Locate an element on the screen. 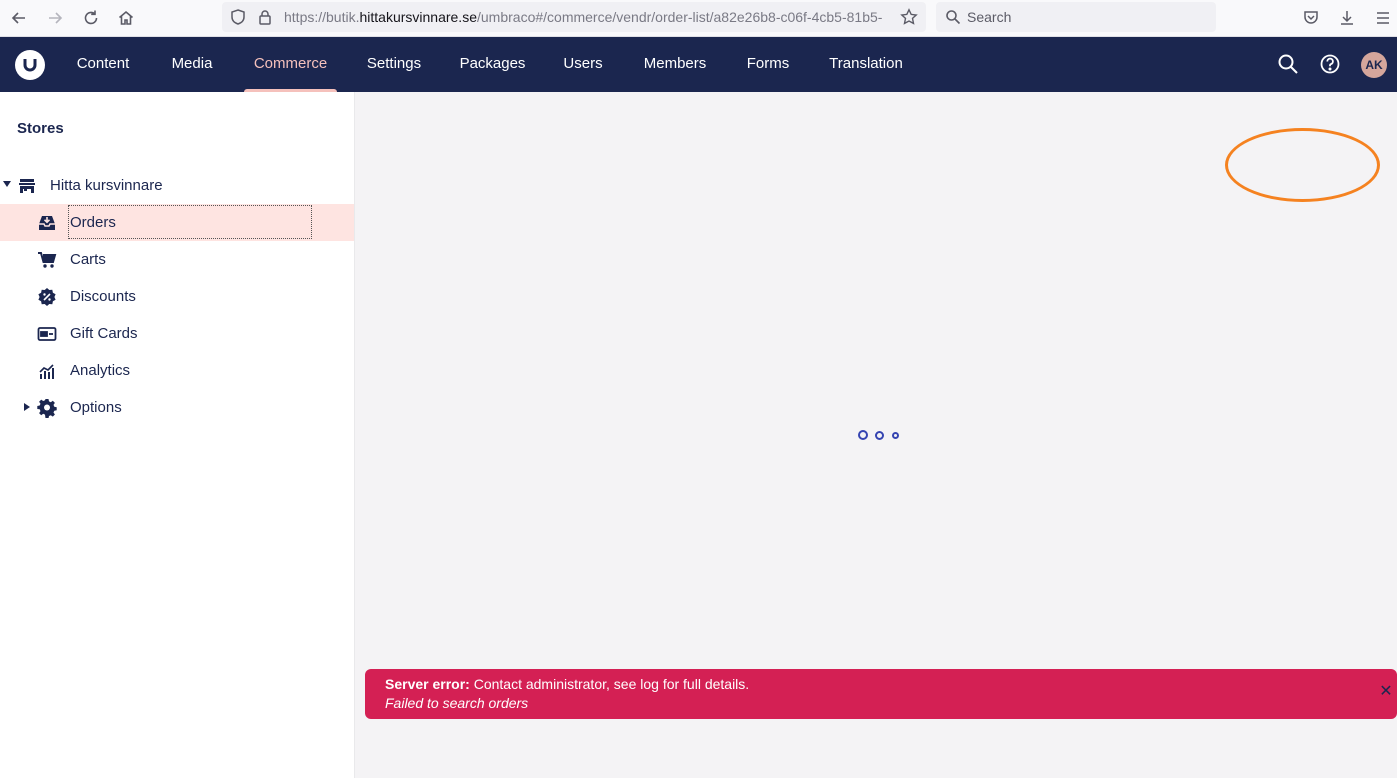 The width and height of the screenshot is (1397, 778). error-detail: Failed to search orders is located at coordinates (457, 703).